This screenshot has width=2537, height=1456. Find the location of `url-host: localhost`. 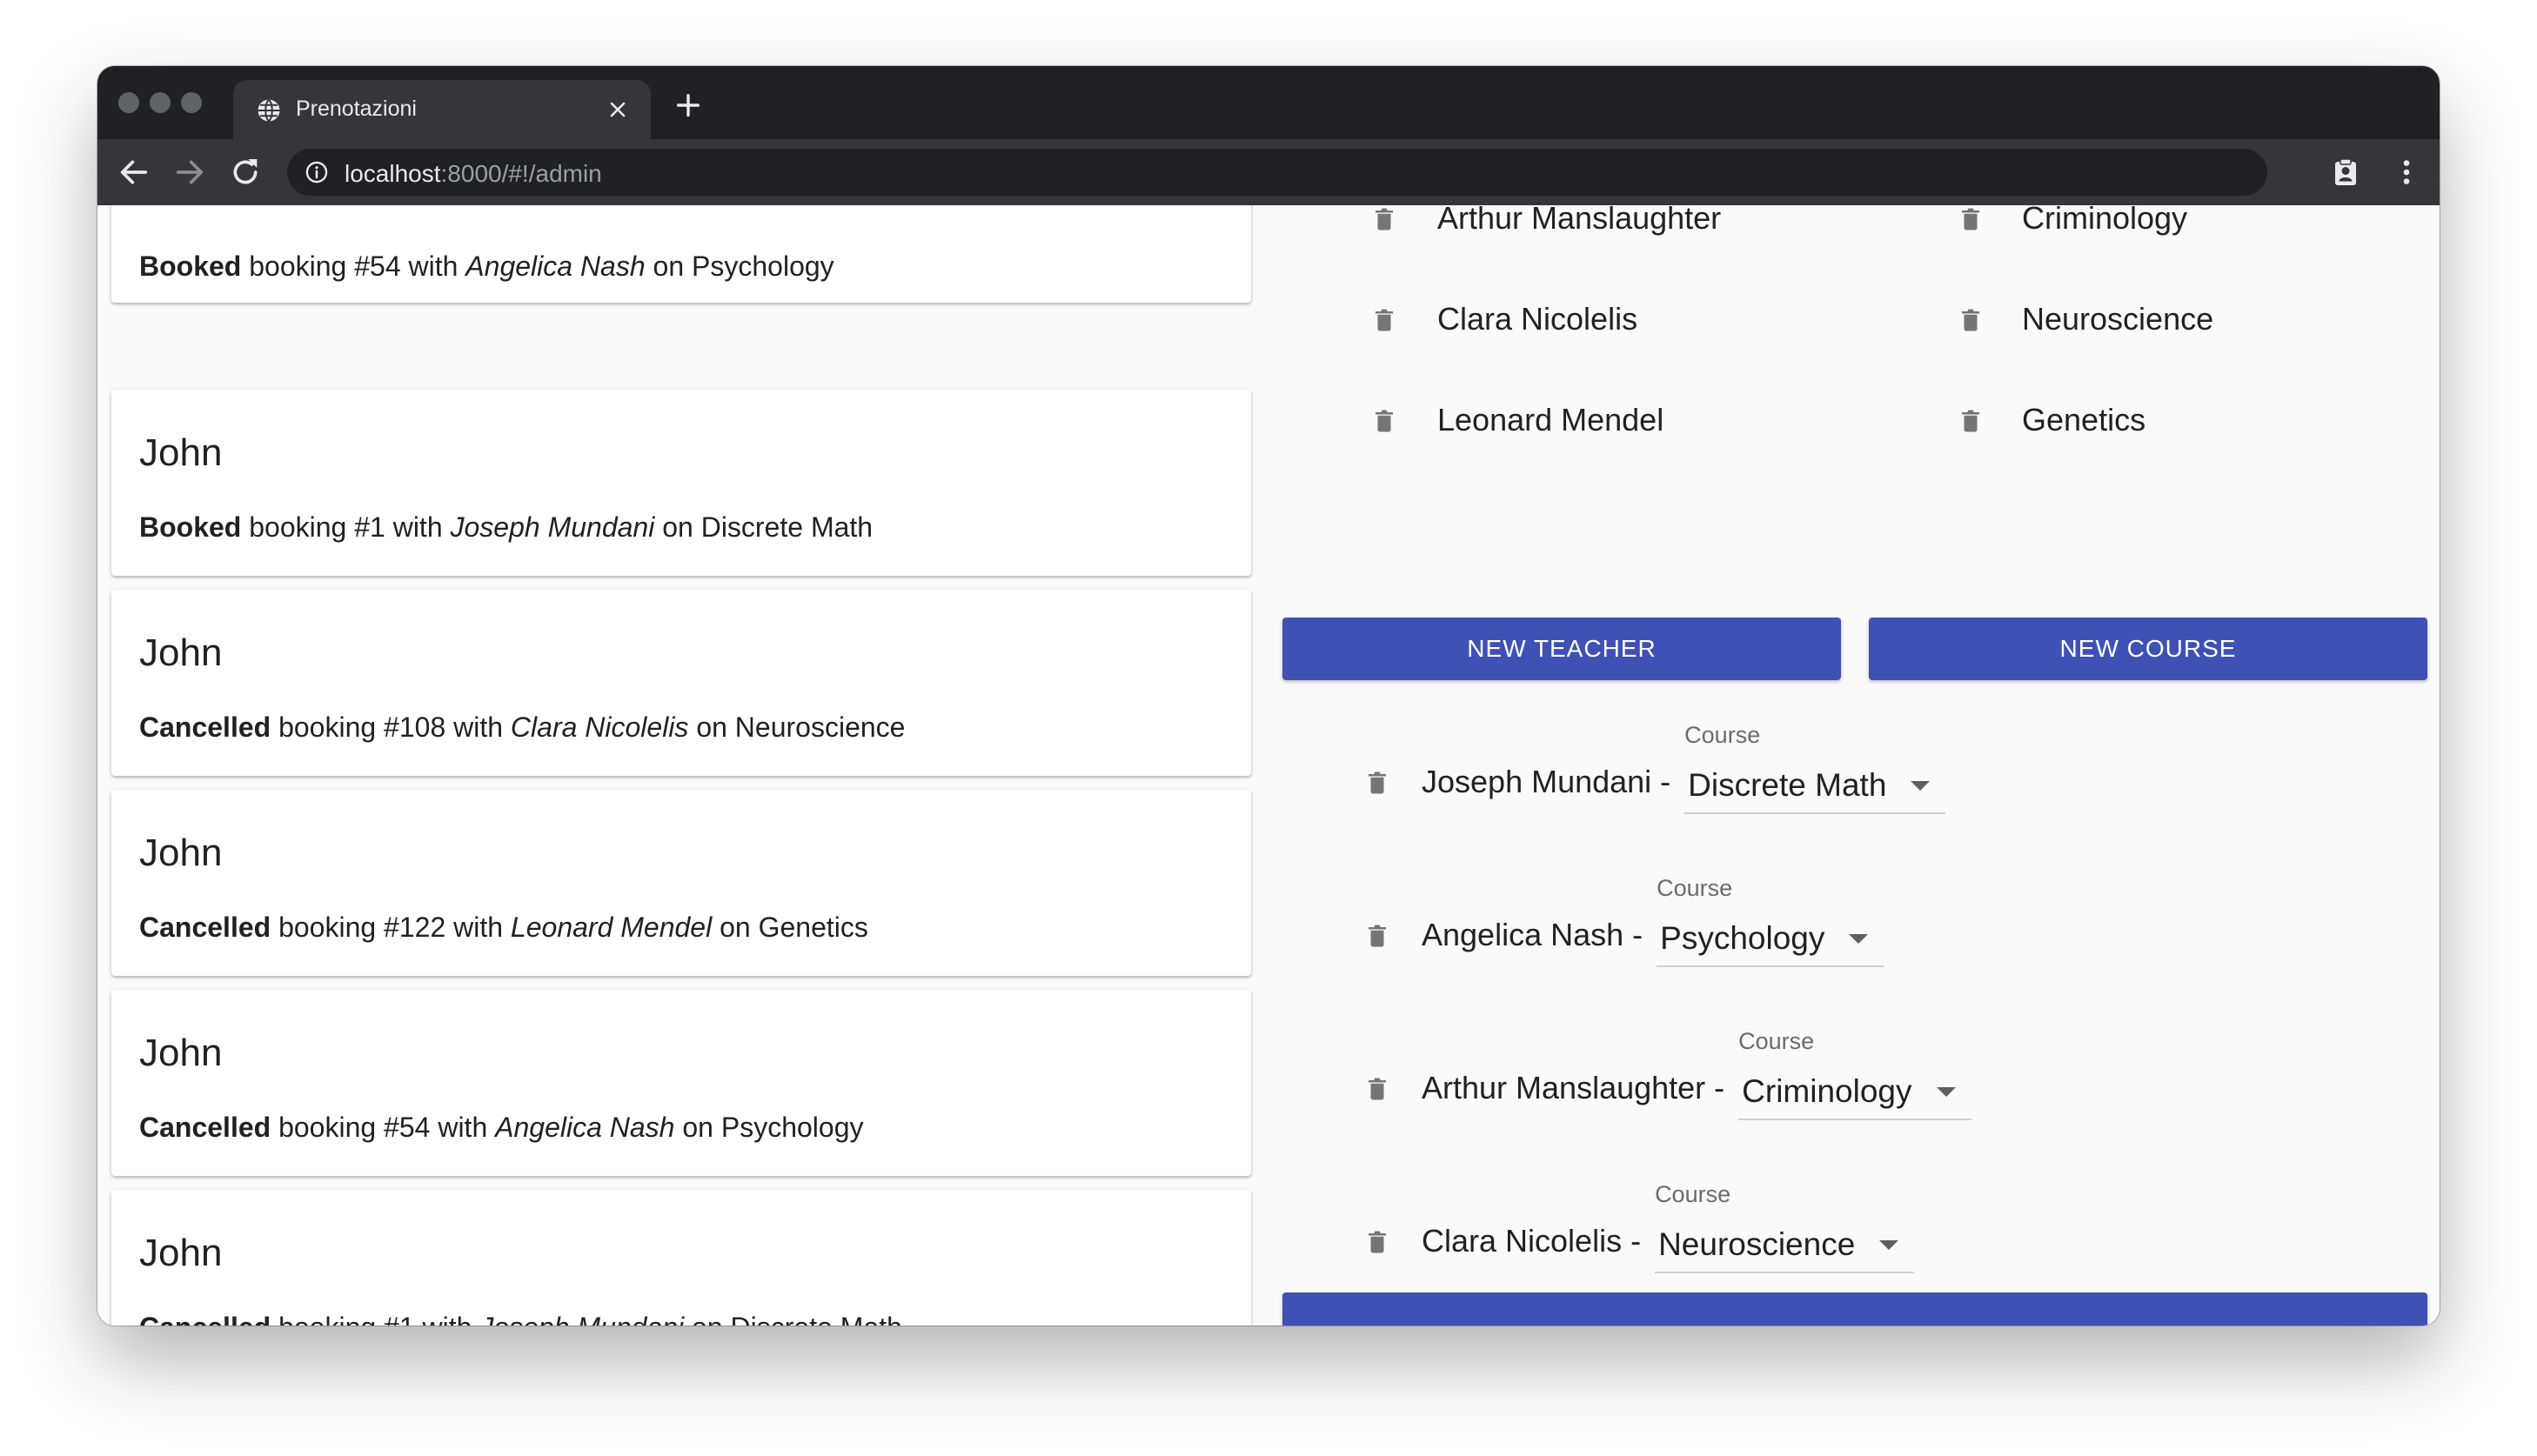

url-host: localhost is located at coordinates (393, 173).